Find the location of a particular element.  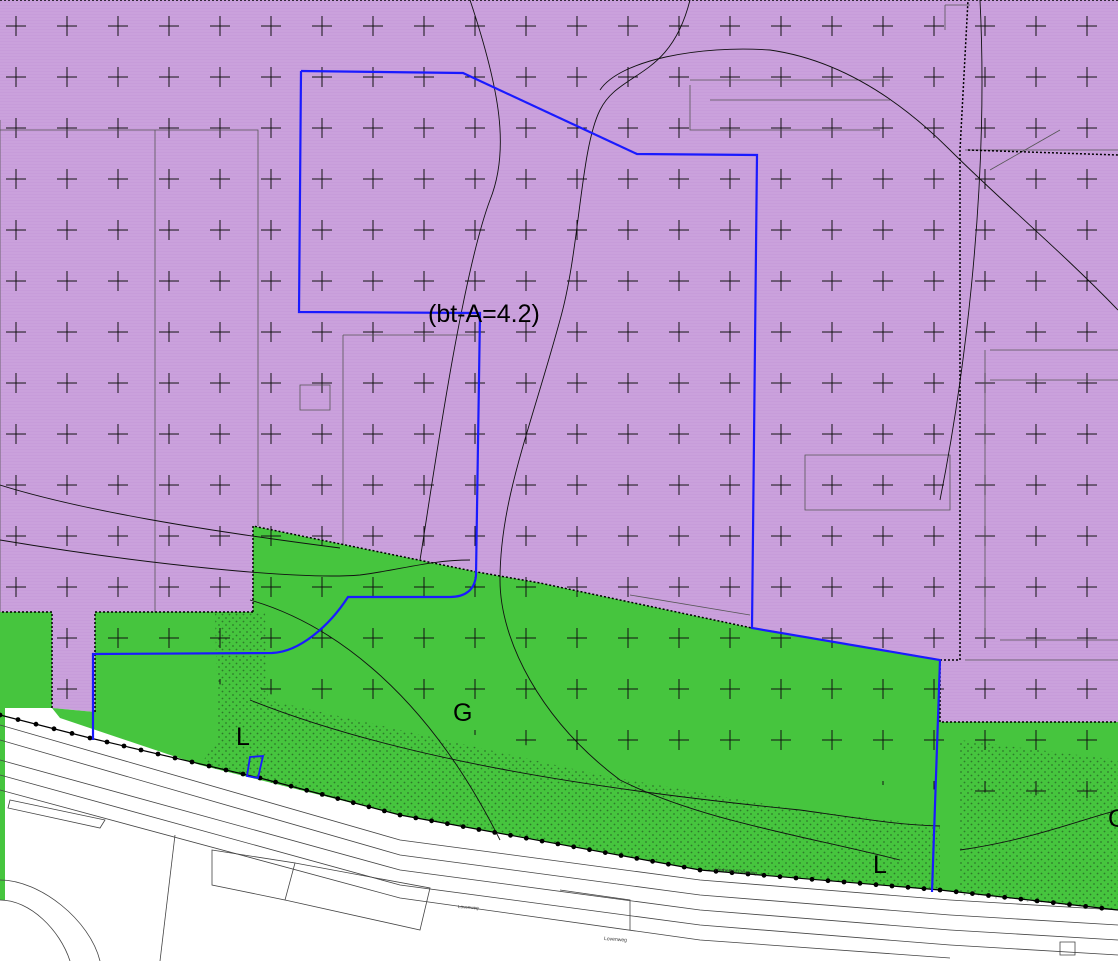

zone-label: (bt-A=4.2) is located at coordinates (484, 314).